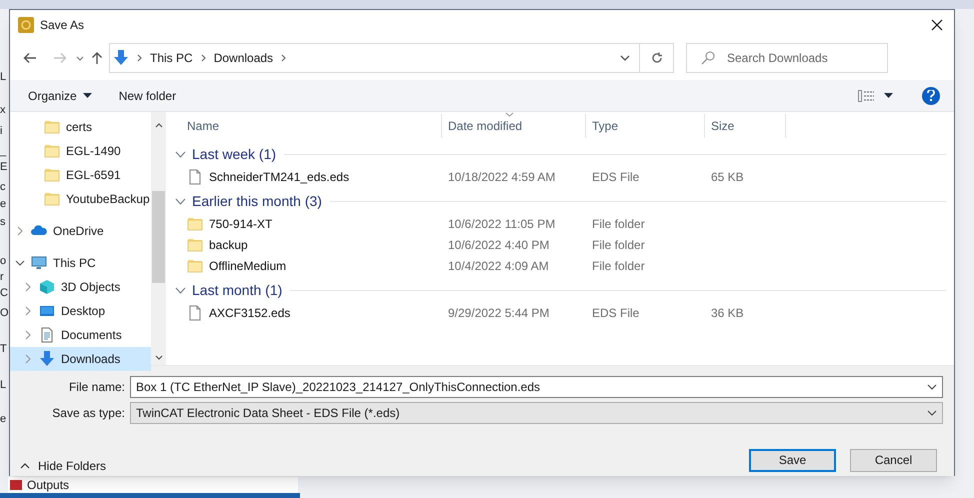 Image resolution: width=974 pixels, height=498 pixels. I want to click on nav-item: Documents, so click(80, 335).